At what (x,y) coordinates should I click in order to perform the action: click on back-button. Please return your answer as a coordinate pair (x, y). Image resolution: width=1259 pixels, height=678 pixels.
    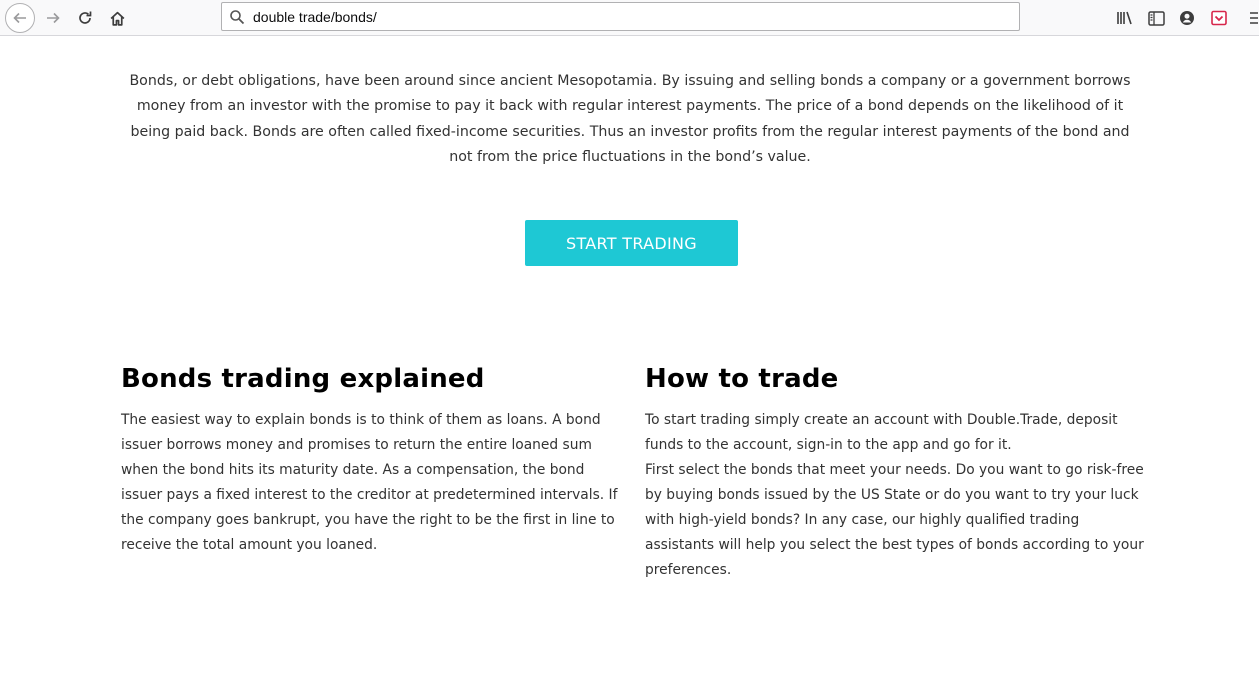
    Looking at the image, I should click on (20, 18).